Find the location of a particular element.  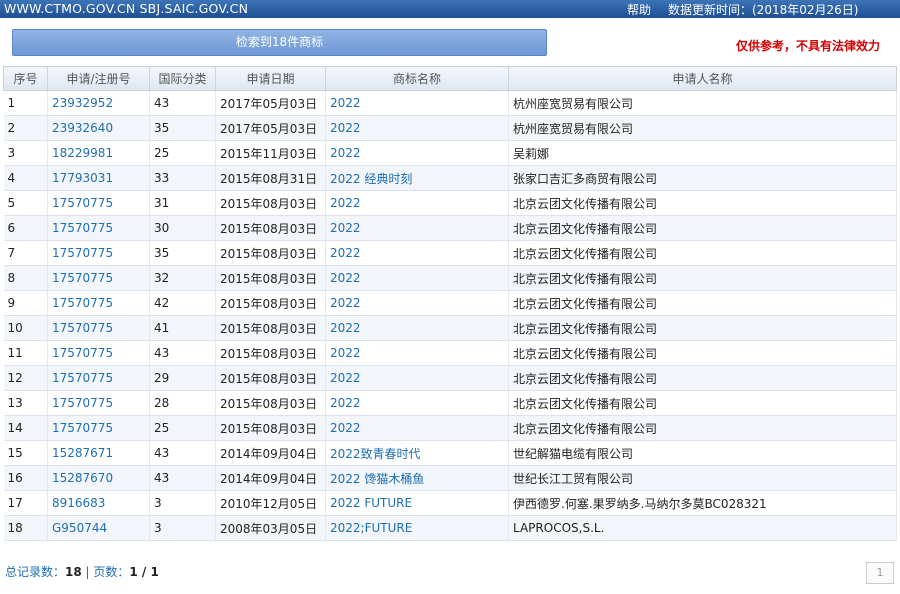

reg-number-link: 23932640 is located at coordinates (98, 128).